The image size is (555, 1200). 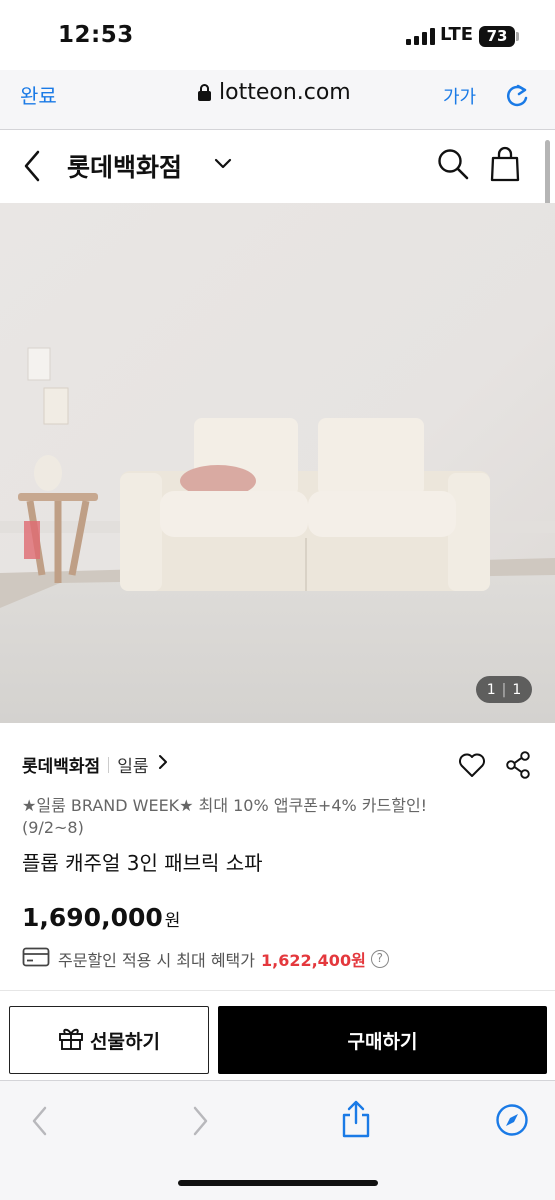 I want to click on gift-icon, so click(x=71, y=1040).